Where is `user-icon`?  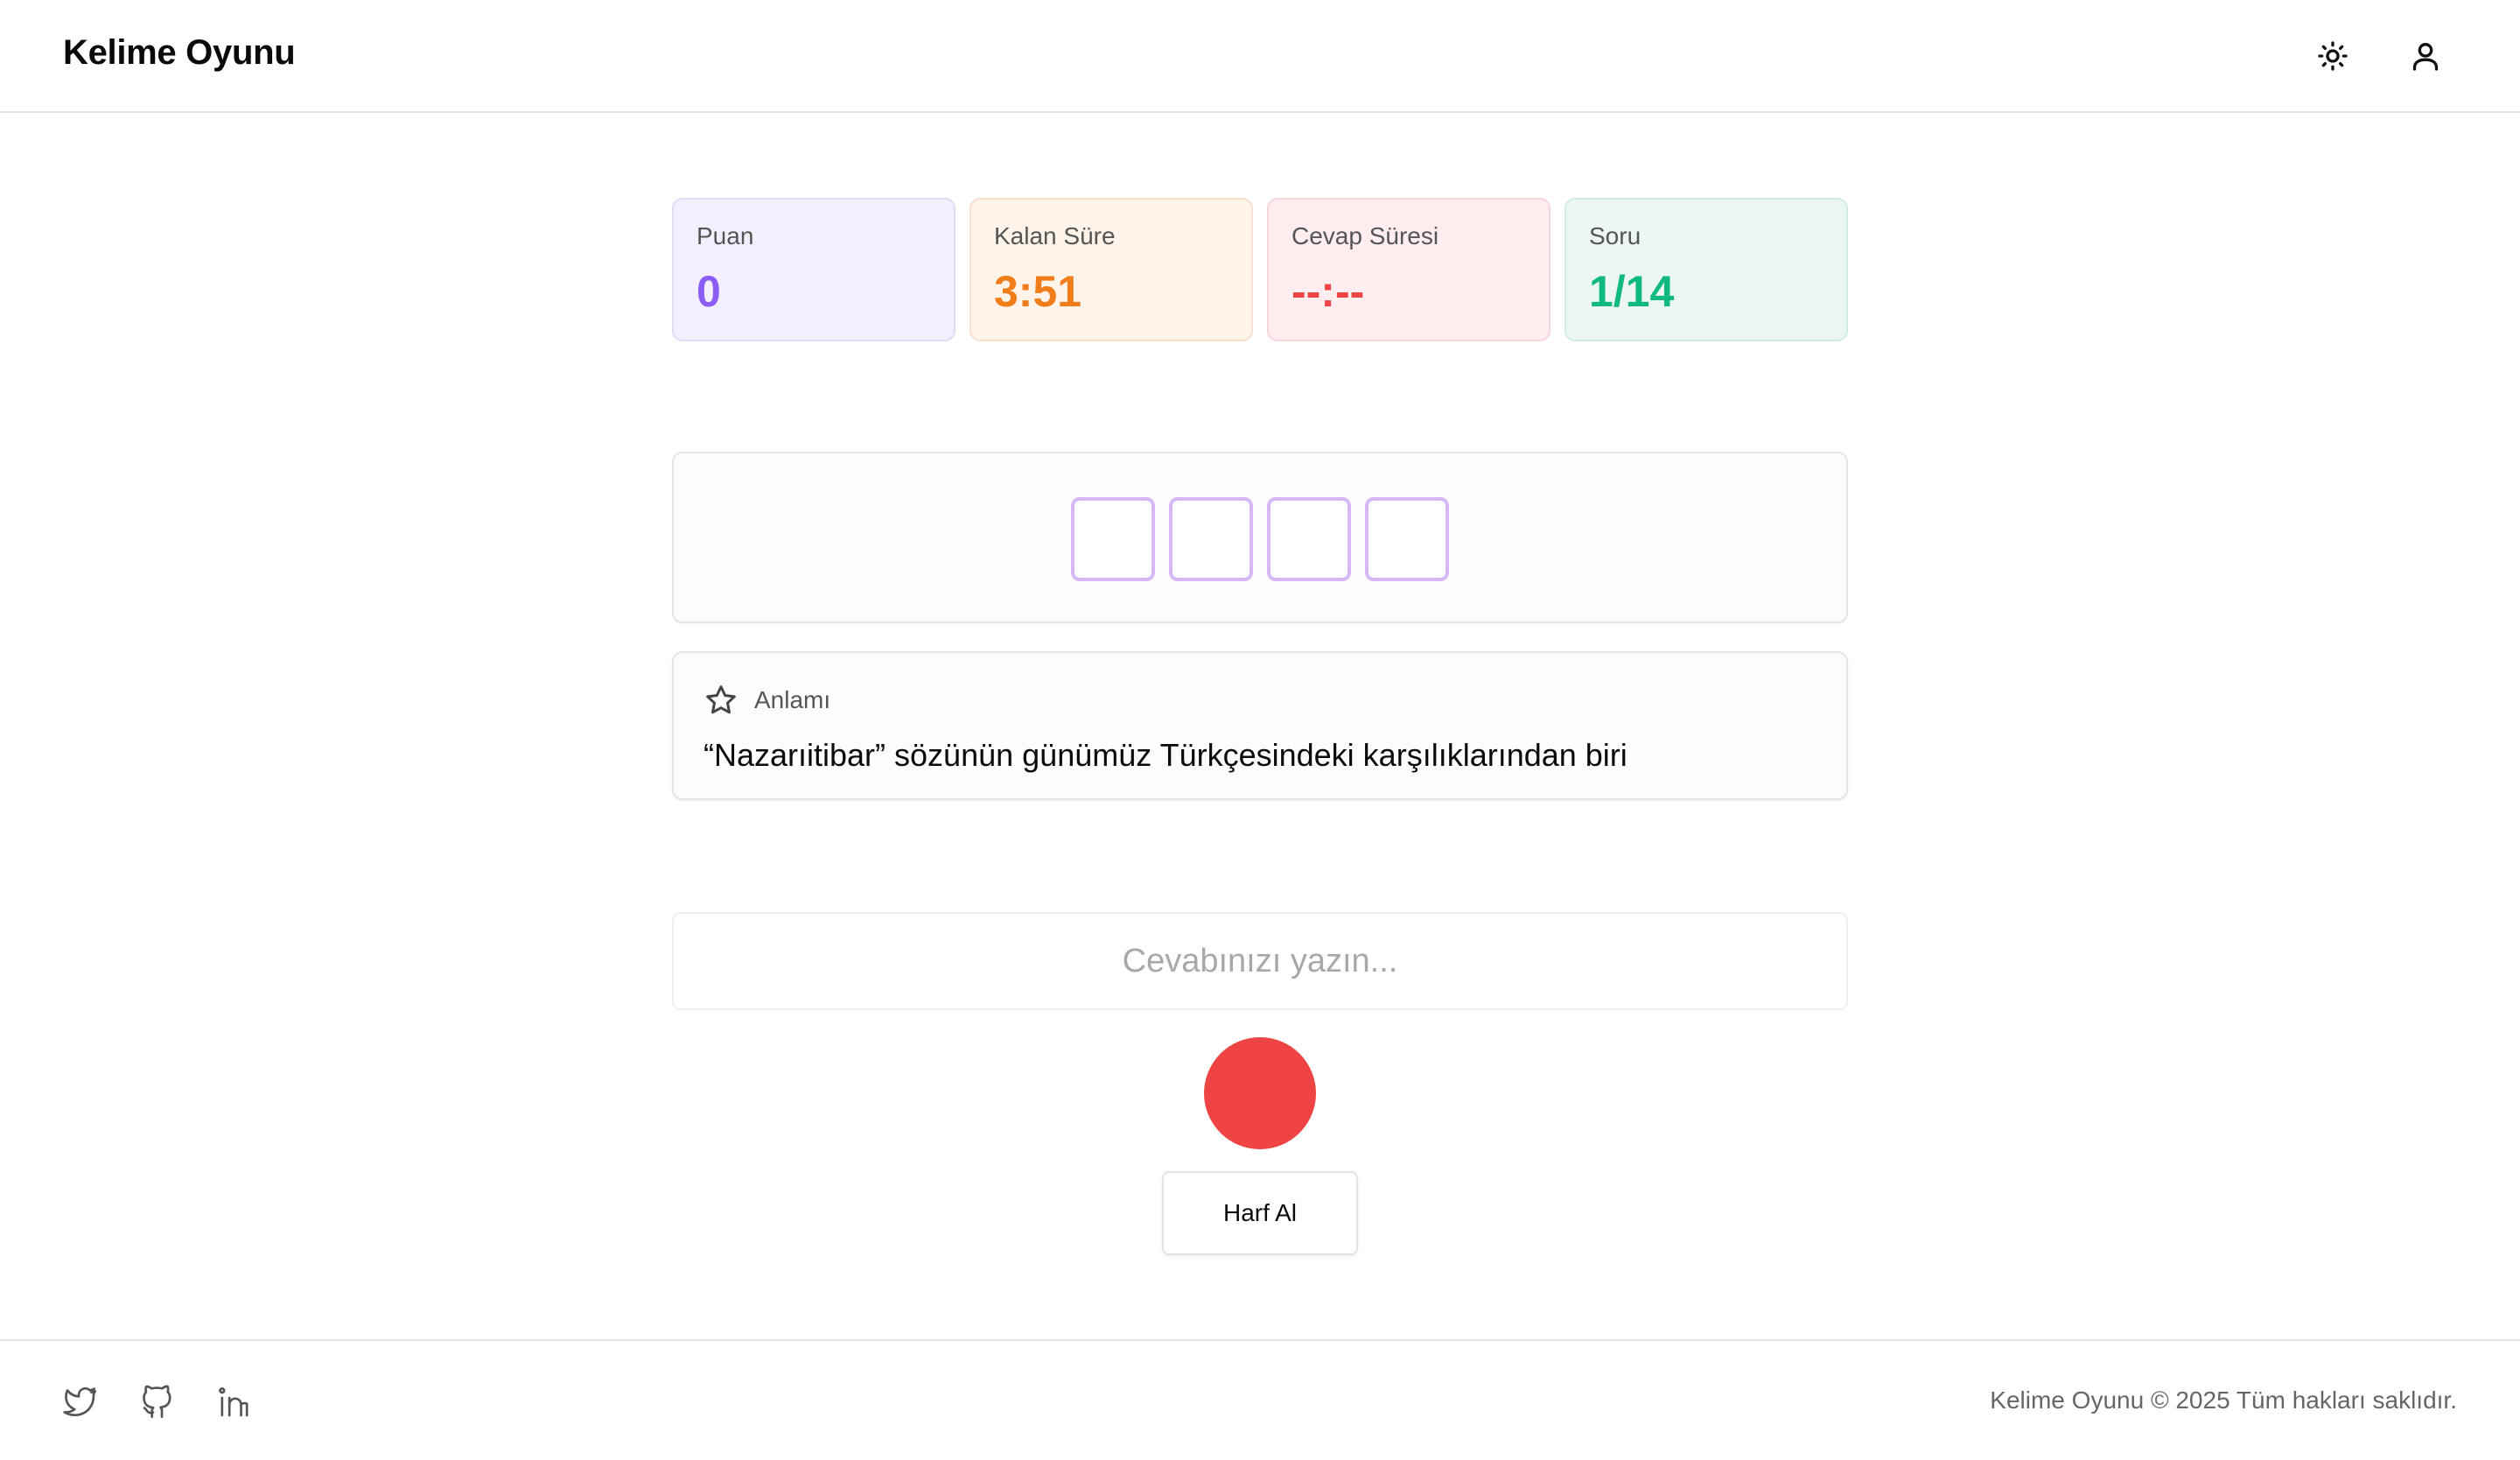
user-icon is located at coordinates (2425, 57).